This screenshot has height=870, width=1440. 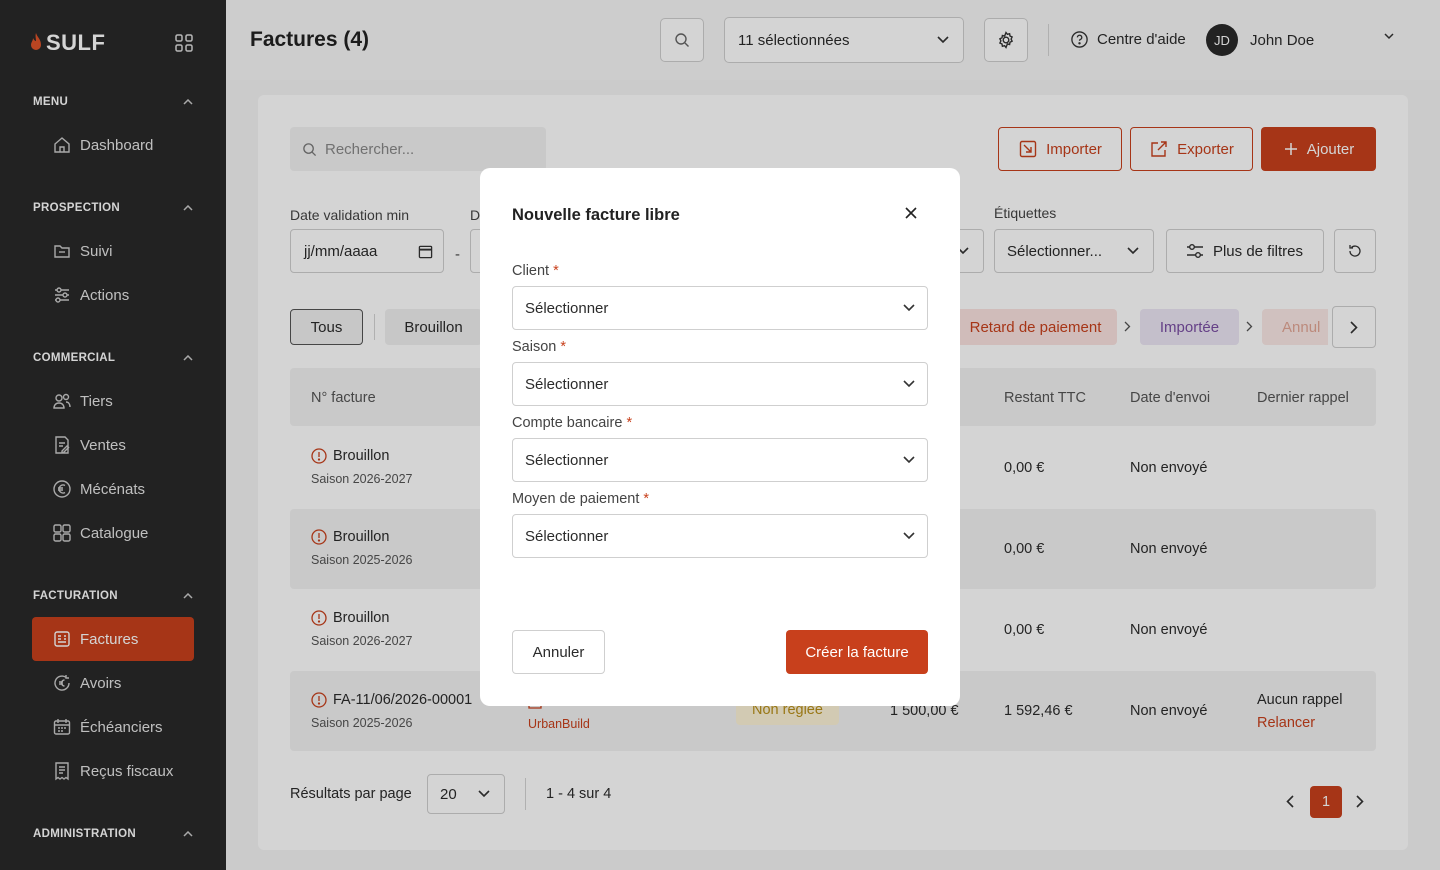 What do you see at coordinates (534, 347) in the screenshot?
I see `field-label: Saison` at bounding box center [534, 347].